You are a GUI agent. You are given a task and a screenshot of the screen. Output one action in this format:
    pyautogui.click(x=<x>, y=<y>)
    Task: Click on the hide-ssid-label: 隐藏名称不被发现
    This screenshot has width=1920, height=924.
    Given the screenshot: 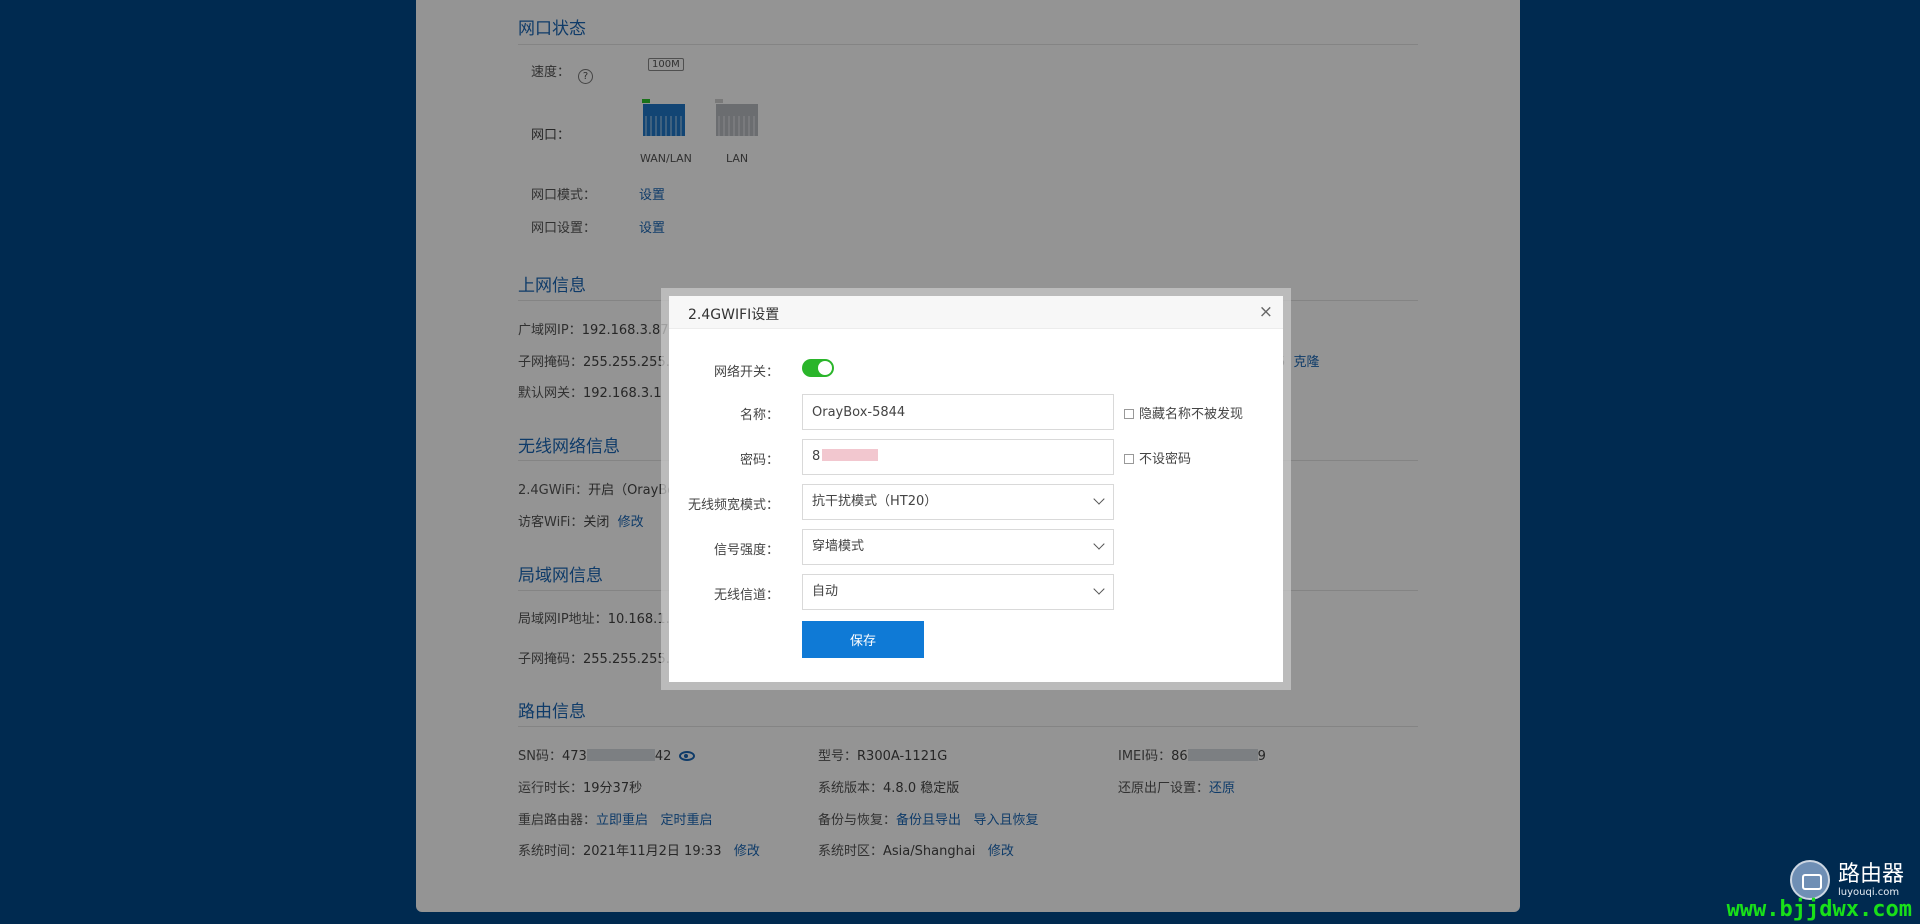 What is the action you would take?
    pyautogui.click(x=1191, y=414)
    